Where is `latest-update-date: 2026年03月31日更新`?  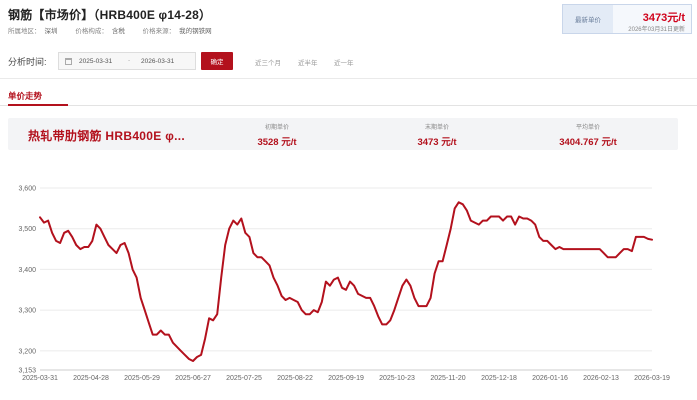
latest-update-date: 2026年03月31日更新 is located at coordinates (656, 30).